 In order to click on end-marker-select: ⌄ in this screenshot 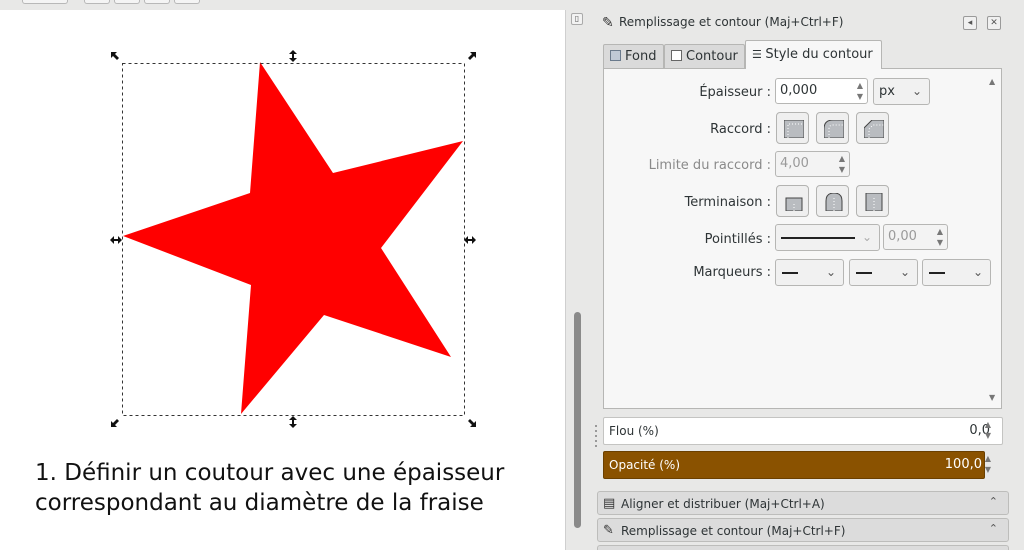, I will do `click(956, 272)`.